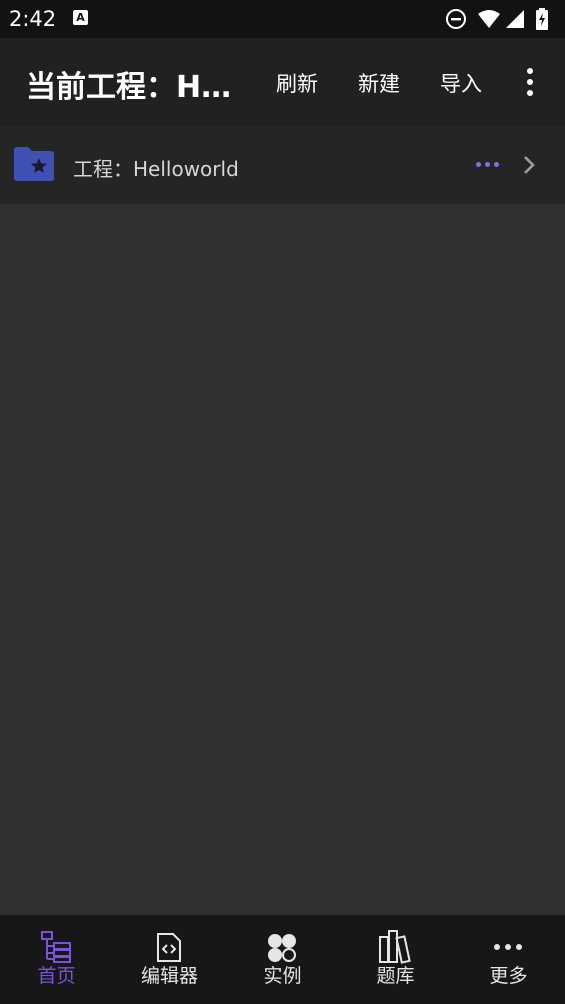 This screenshot has height=1004, width=565. I want to click on nav-label-examples: 实例, so click(282, 976).